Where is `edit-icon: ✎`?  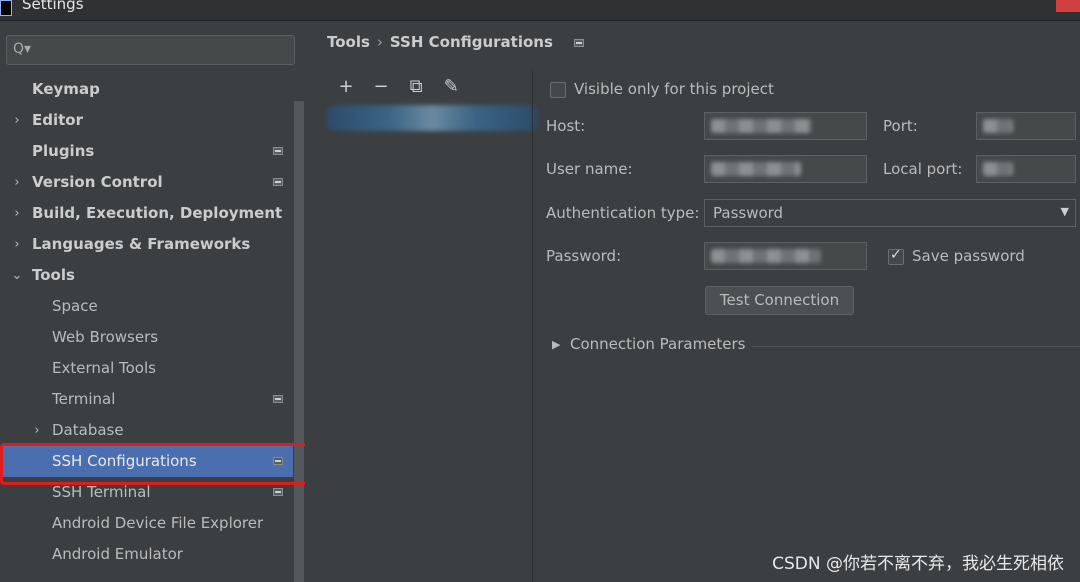
edit-icon: ✎ is located at coordinates (451, 87).